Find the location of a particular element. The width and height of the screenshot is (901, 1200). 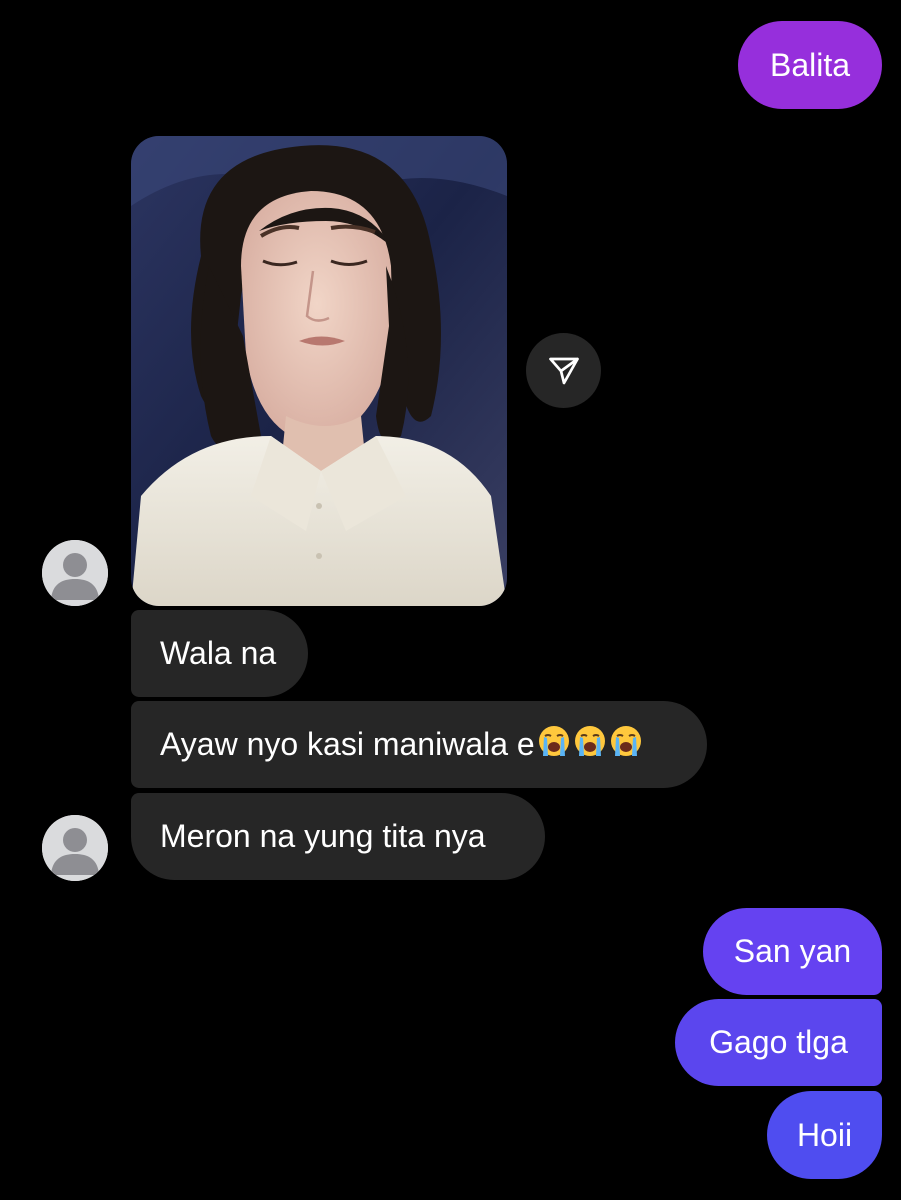

message-text: Gago tlga is located at coordinates (778, 1042).